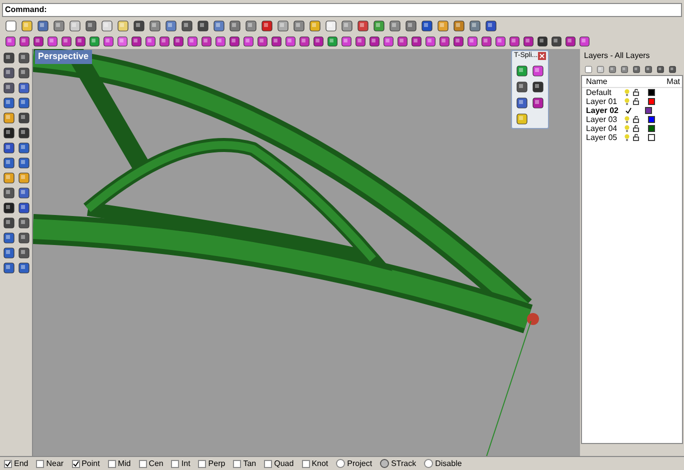 This screenshot has width=684, height=470. Describe the element at coordinates (632, 101) in the screenshot. I see `layer-row: Layer 01` at that location.